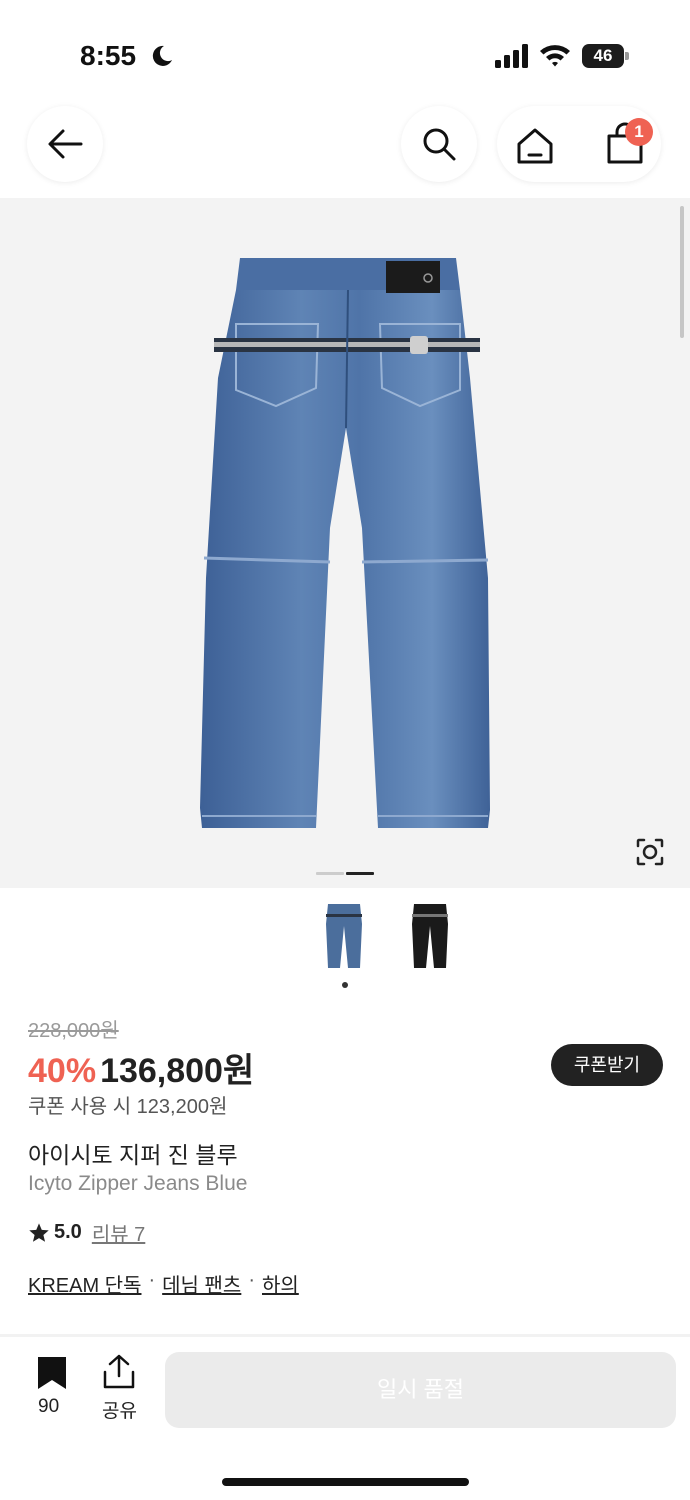 This screenshot has width=690, height=1500. I want to click on tag-denim-pants: 데님 팬츠, so click(201, 1283).